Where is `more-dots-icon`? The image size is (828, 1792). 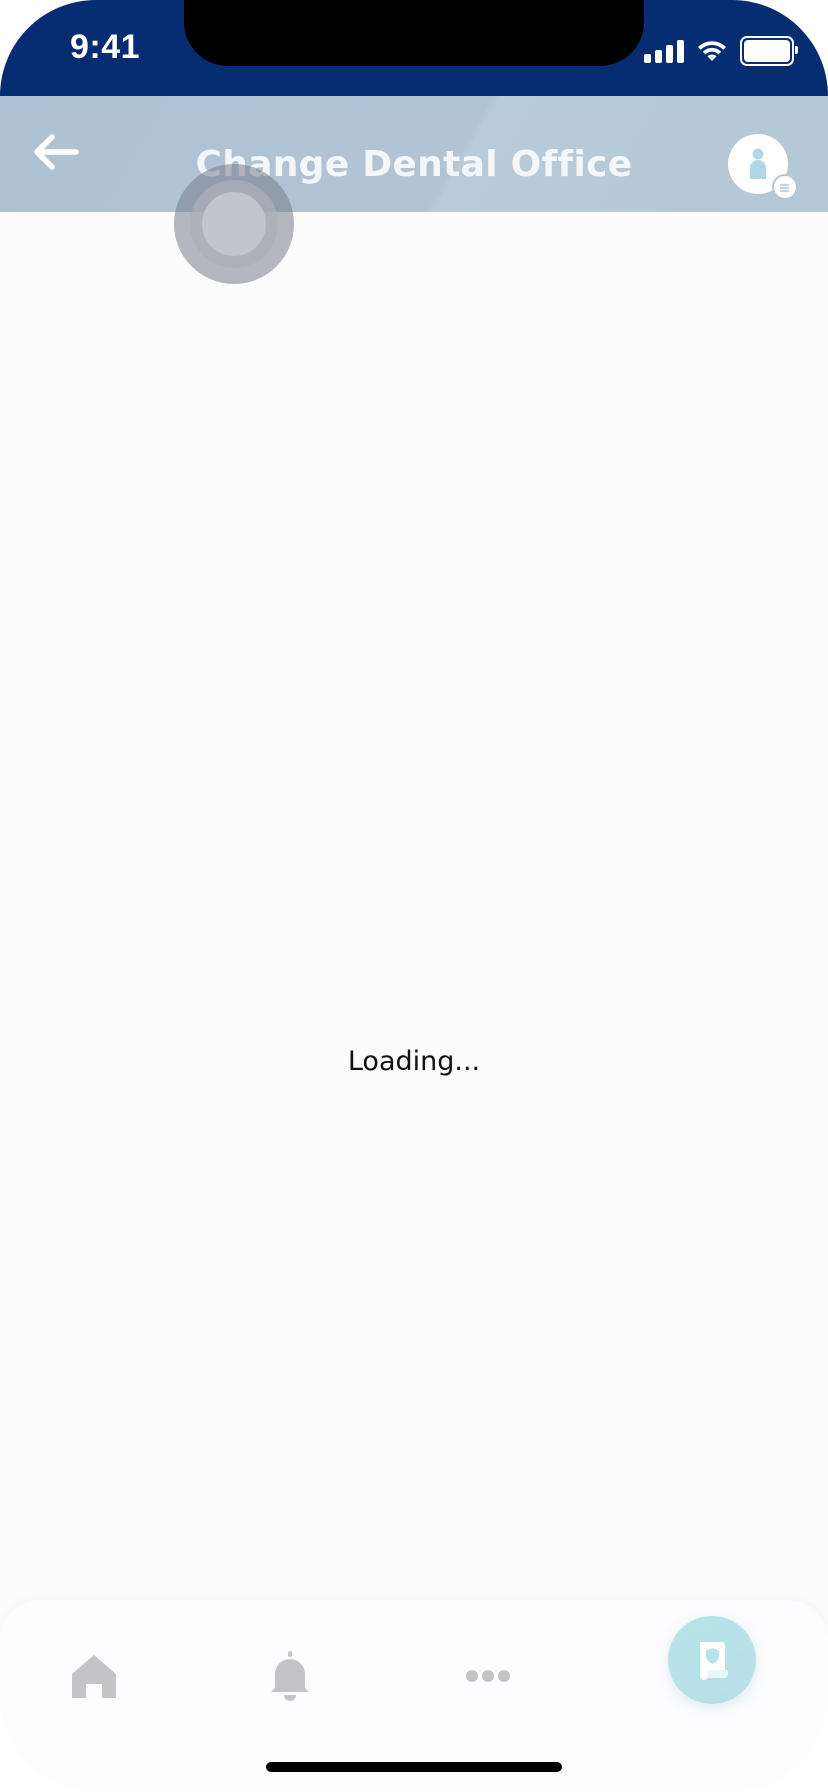
more-dots-icon is located at coordinates (488, 1676).